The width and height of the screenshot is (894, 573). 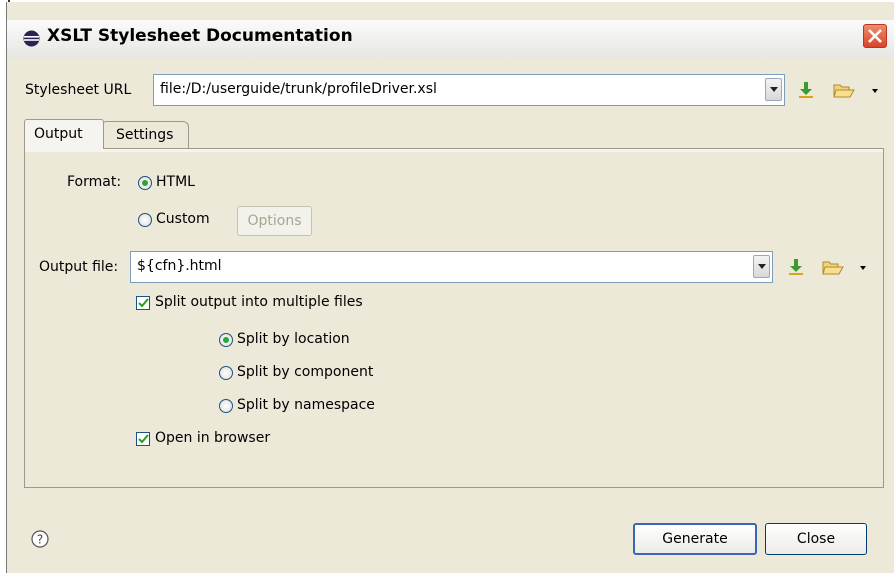 What do you see at coordinates (31, 38) in the screenshot?
I see `eclipse-icon` at bounding box center [31, 38].